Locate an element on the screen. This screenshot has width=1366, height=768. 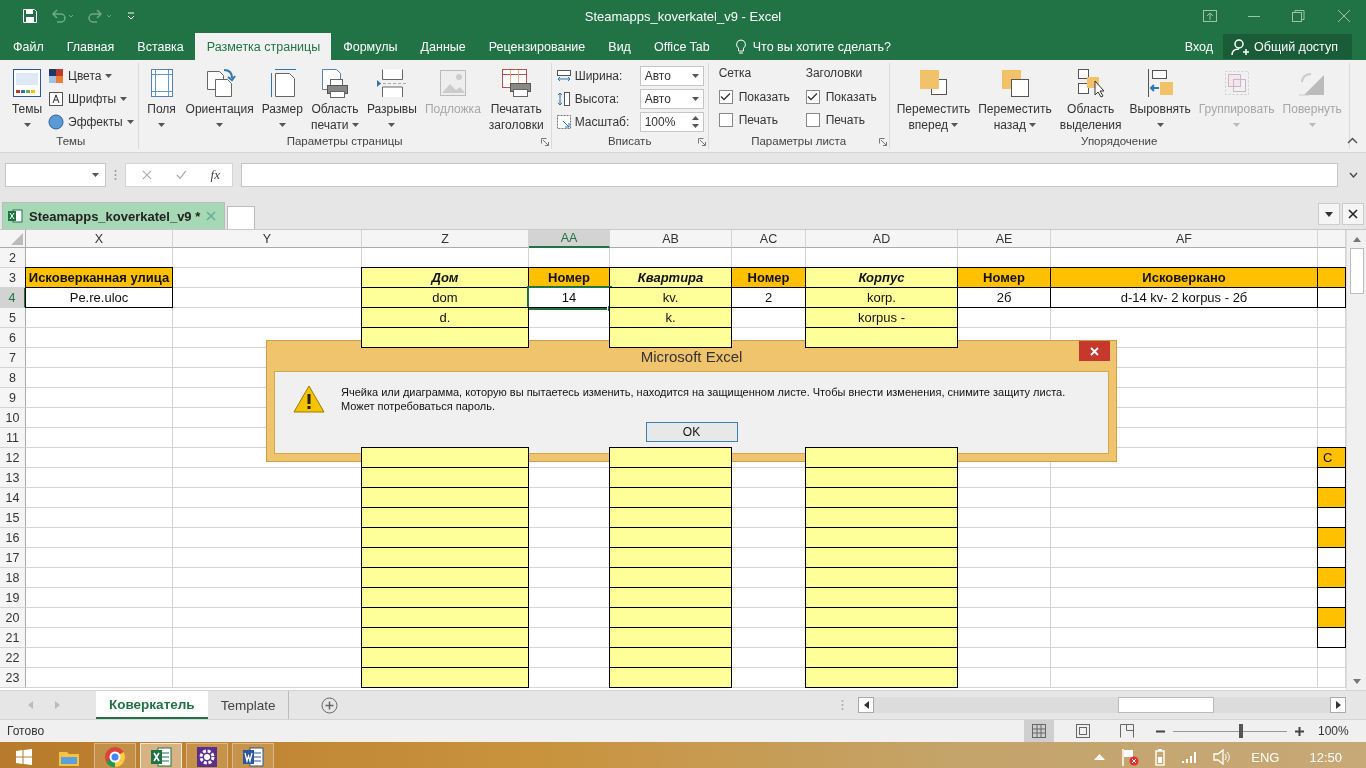
zoom-slider-thumb is located at coordinates (1241, 730).